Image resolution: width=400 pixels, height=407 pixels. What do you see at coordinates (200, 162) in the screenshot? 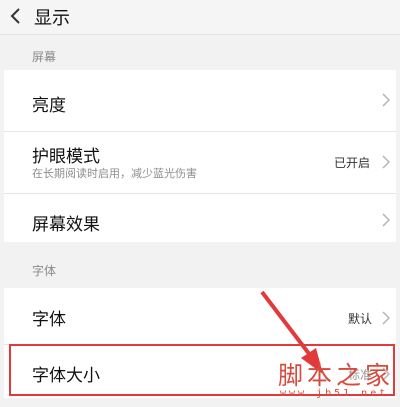
I see `setting-row-eye-protection: 护眼模式 在长期阅读时启用，减少蓝光伤害 已开启` at bounding box center [200, 162].